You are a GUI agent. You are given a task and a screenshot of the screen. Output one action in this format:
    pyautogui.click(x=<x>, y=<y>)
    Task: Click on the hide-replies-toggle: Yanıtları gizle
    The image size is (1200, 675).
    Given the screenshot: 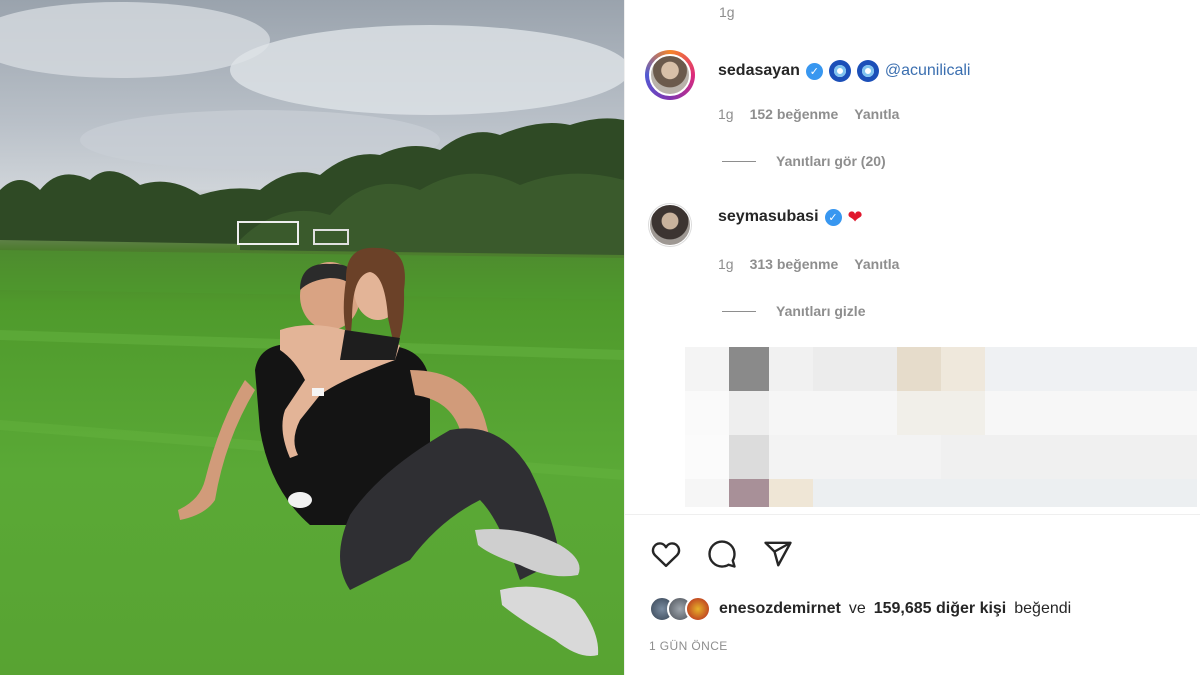 What is the action you would take?
    pyautogui.click(x=793, y=311)
    